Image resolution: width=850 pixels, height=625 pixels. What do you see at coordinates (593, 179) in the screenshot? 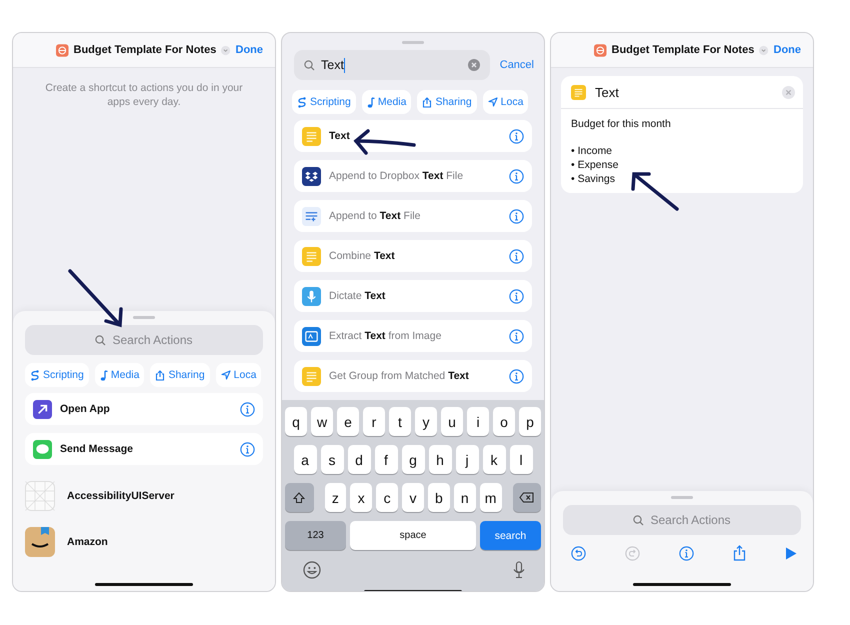
I see `bullet-item: • Savings` at bounding box center [593, 179].